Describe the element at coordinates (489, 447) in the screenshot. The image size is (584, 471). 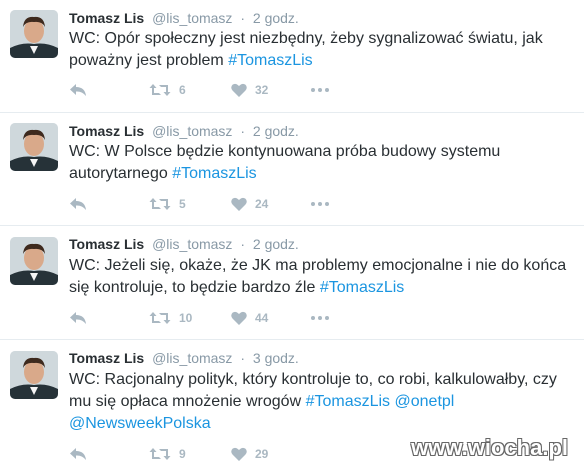
I see `watermark: www.wiocha.pl` at that location.